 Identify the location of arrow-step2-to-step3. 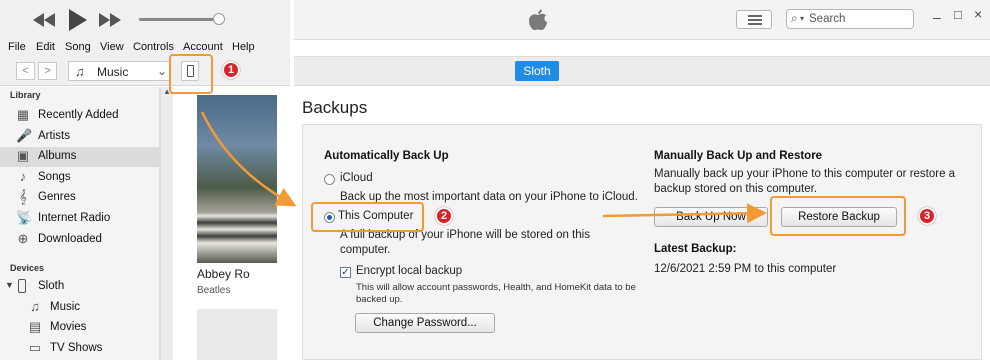
(684, 213).